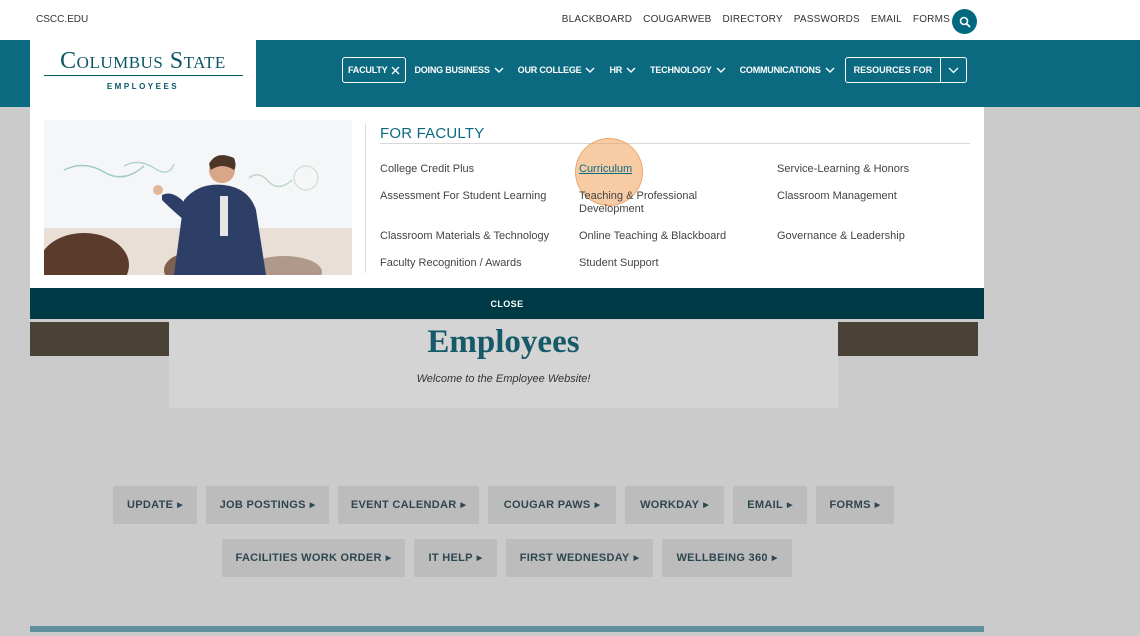 The image size is (1140, 636). Describe the element at coordinates (463, 196) in the screenshot. I see `menu-link-assessment: Assessment For Student Learning` at that location.